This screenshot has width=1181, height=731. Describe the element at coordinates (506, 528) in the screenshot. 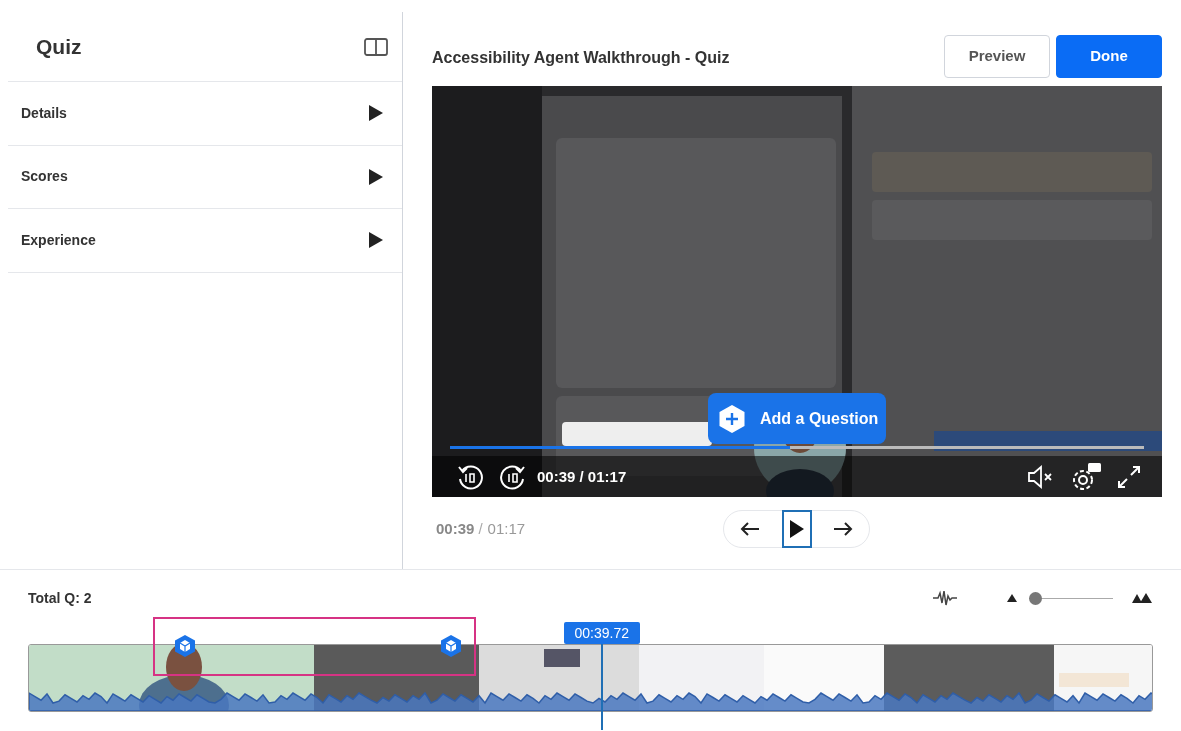

I see `total-time: 01:17` at that location.